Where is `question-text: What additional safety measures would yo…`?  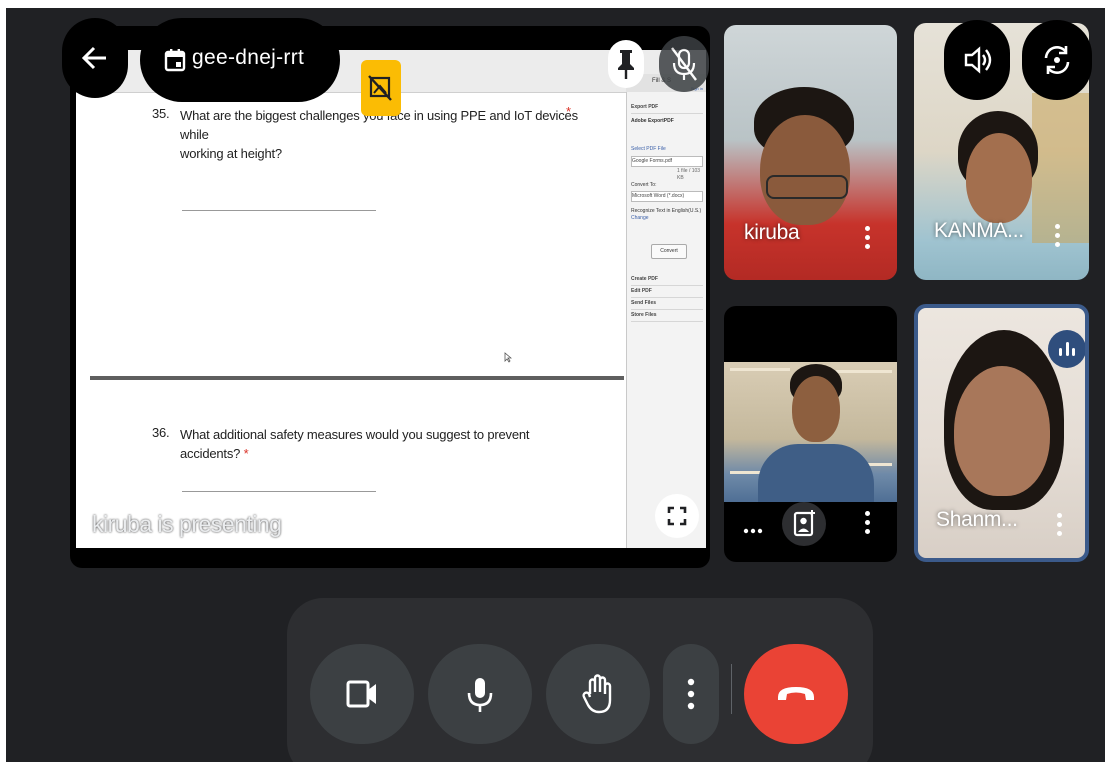
question-text: What additional safety measures would yo… is located at coordinates (386, 444).